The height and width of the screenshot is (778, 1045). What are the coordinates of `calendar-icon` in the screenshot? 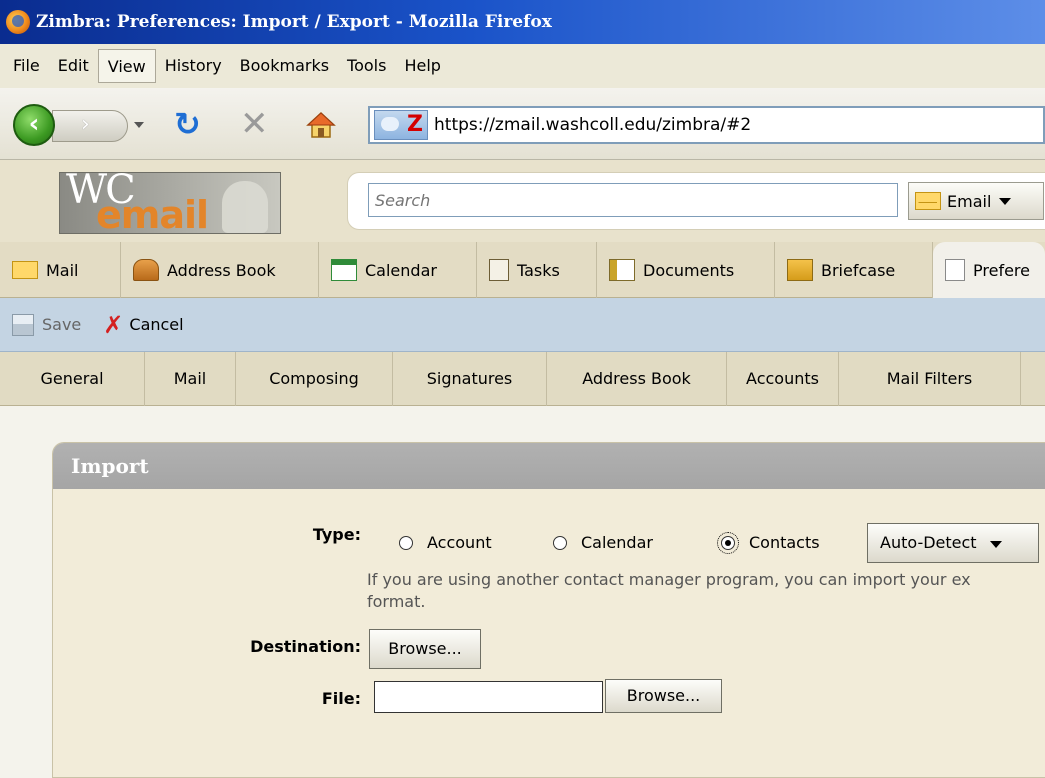 It's located at (344, 270).